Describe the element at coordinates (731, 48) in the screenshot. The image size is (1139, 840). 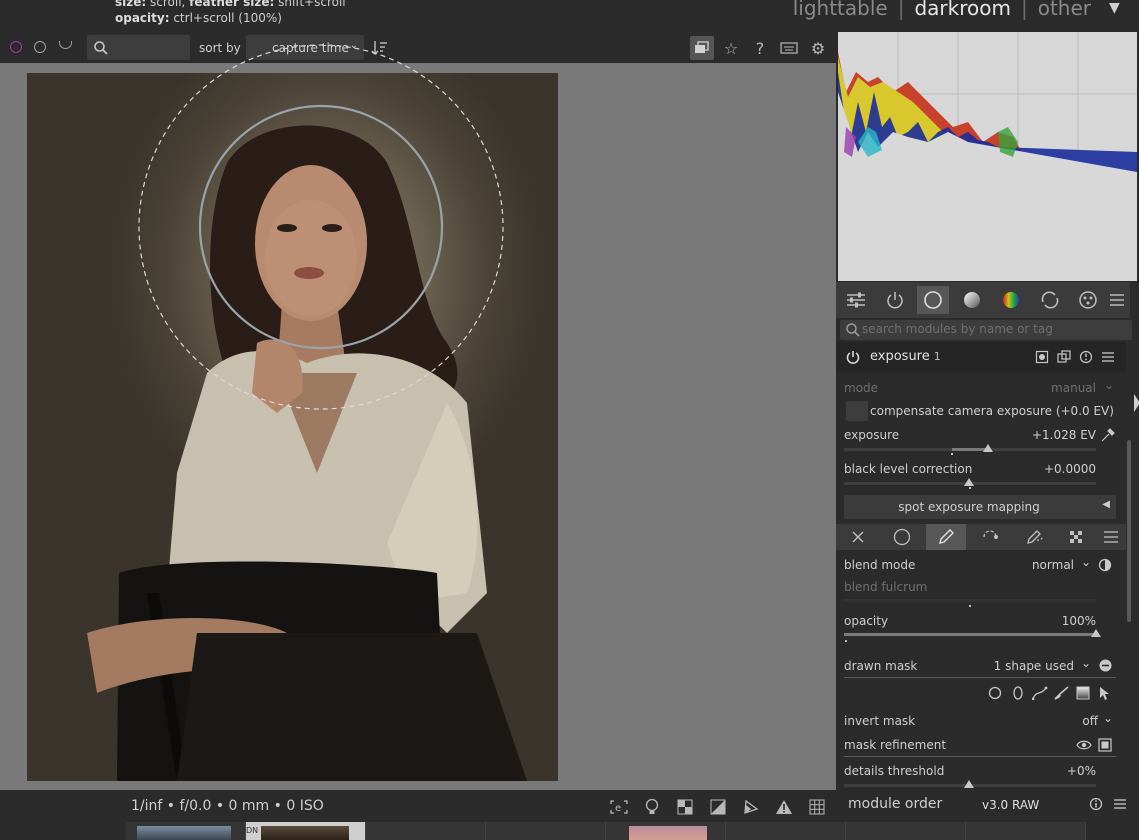
I see `star-icon: ☆` at that location.